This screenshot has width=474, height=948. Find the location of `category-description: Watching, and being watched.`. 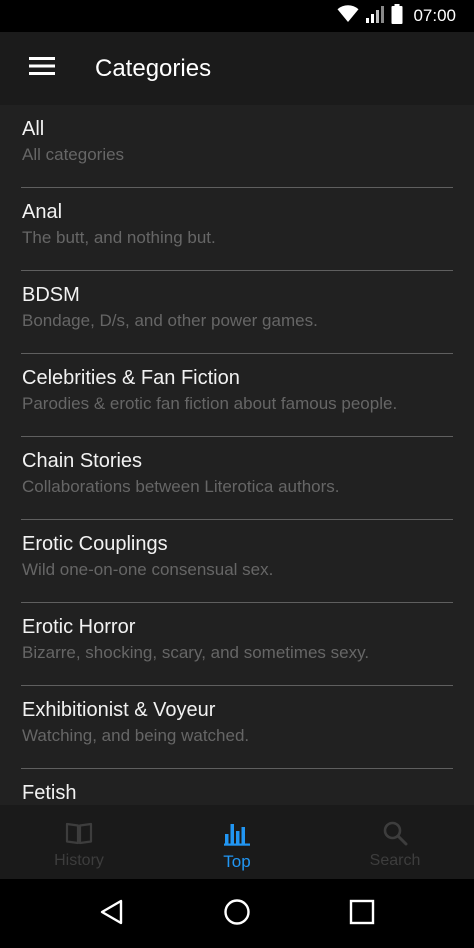

category-description: Watching, and being watched. is located at coordinates (136, 735).